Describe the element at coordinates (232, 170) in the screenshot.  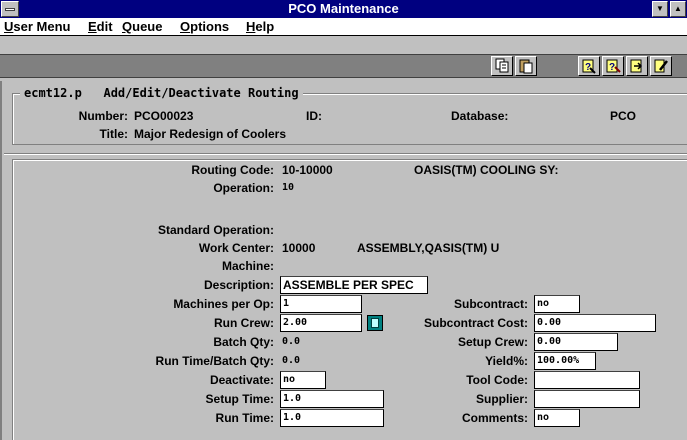
I see `routing-code-label: Routing Code:` at that location.